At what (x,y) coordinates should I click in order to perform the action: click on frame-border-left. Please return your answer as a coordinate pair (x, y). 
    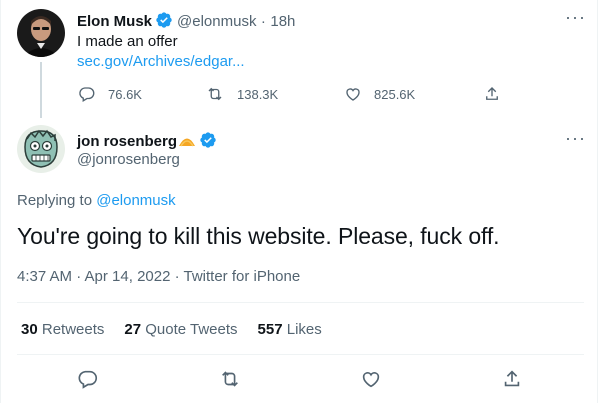
    Looking at the image, I should click on (0, 201).